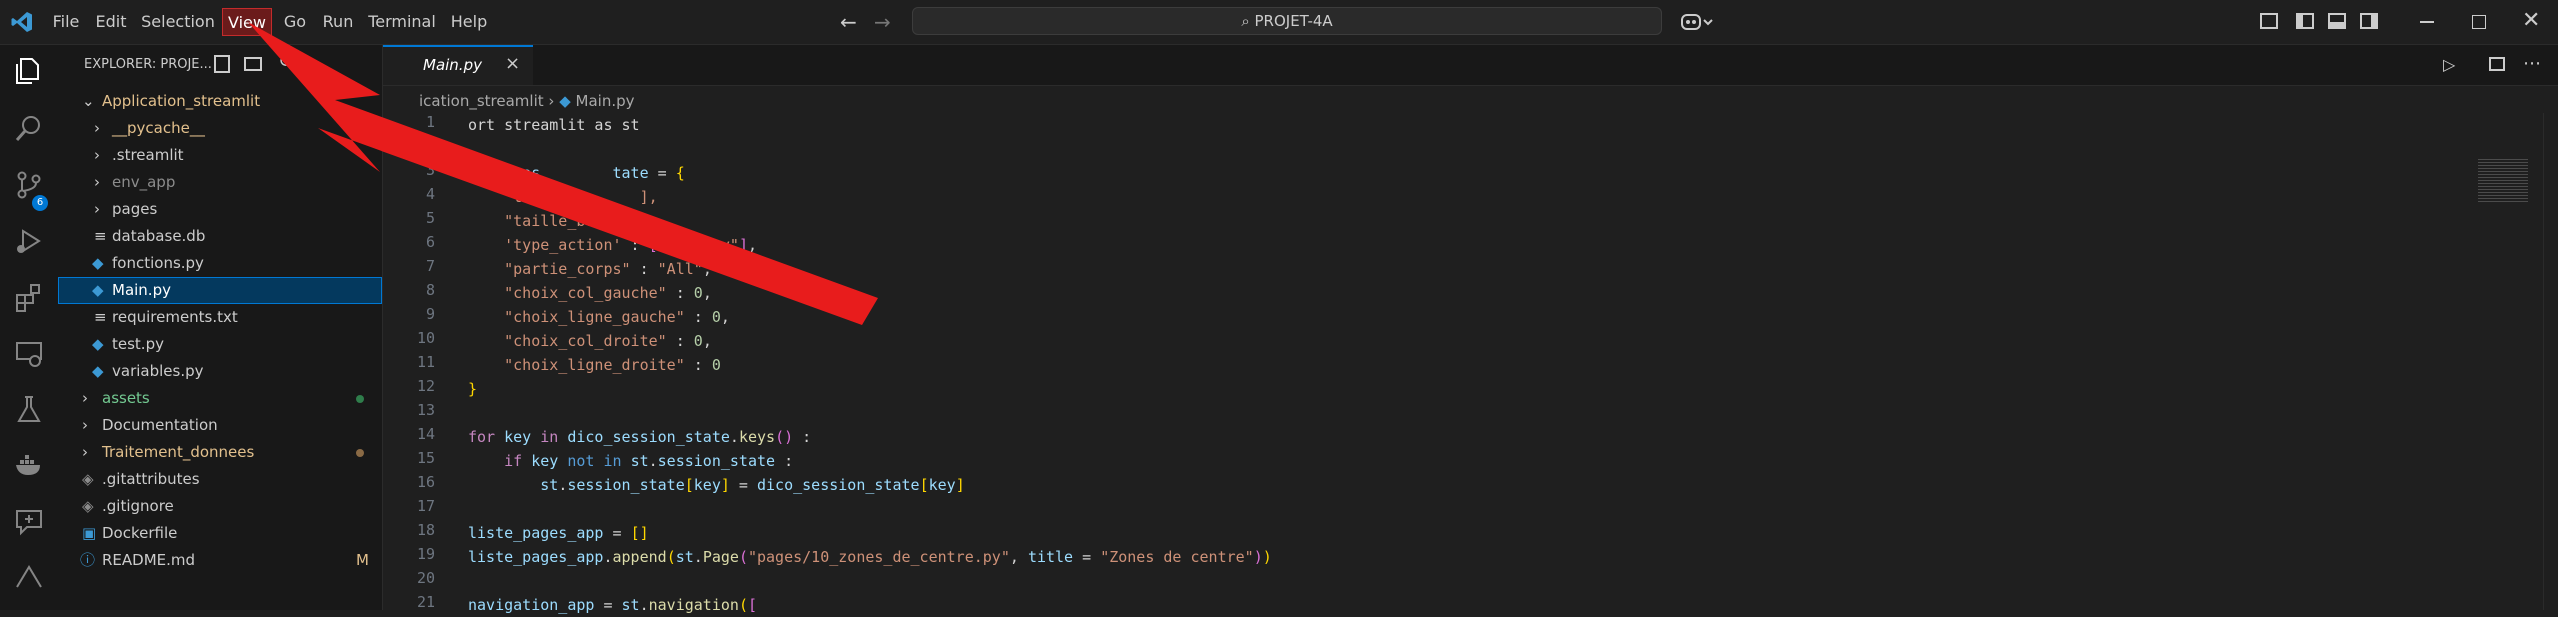  I want to click on untracked-dot-icon, so click(360, 399).